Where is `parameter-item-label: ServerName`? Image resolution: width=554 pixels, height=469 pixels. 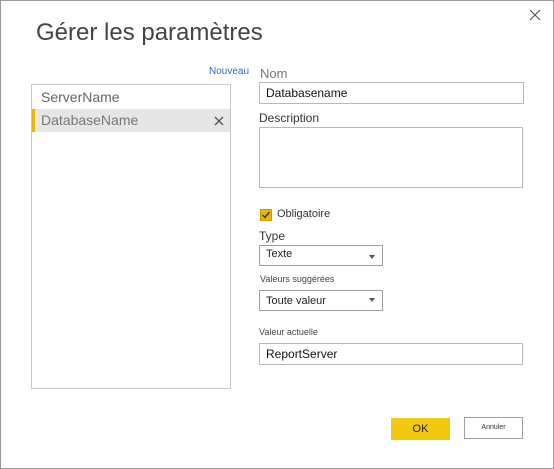
parameter-item-label: ServerName is located at coordinates (80, 97).